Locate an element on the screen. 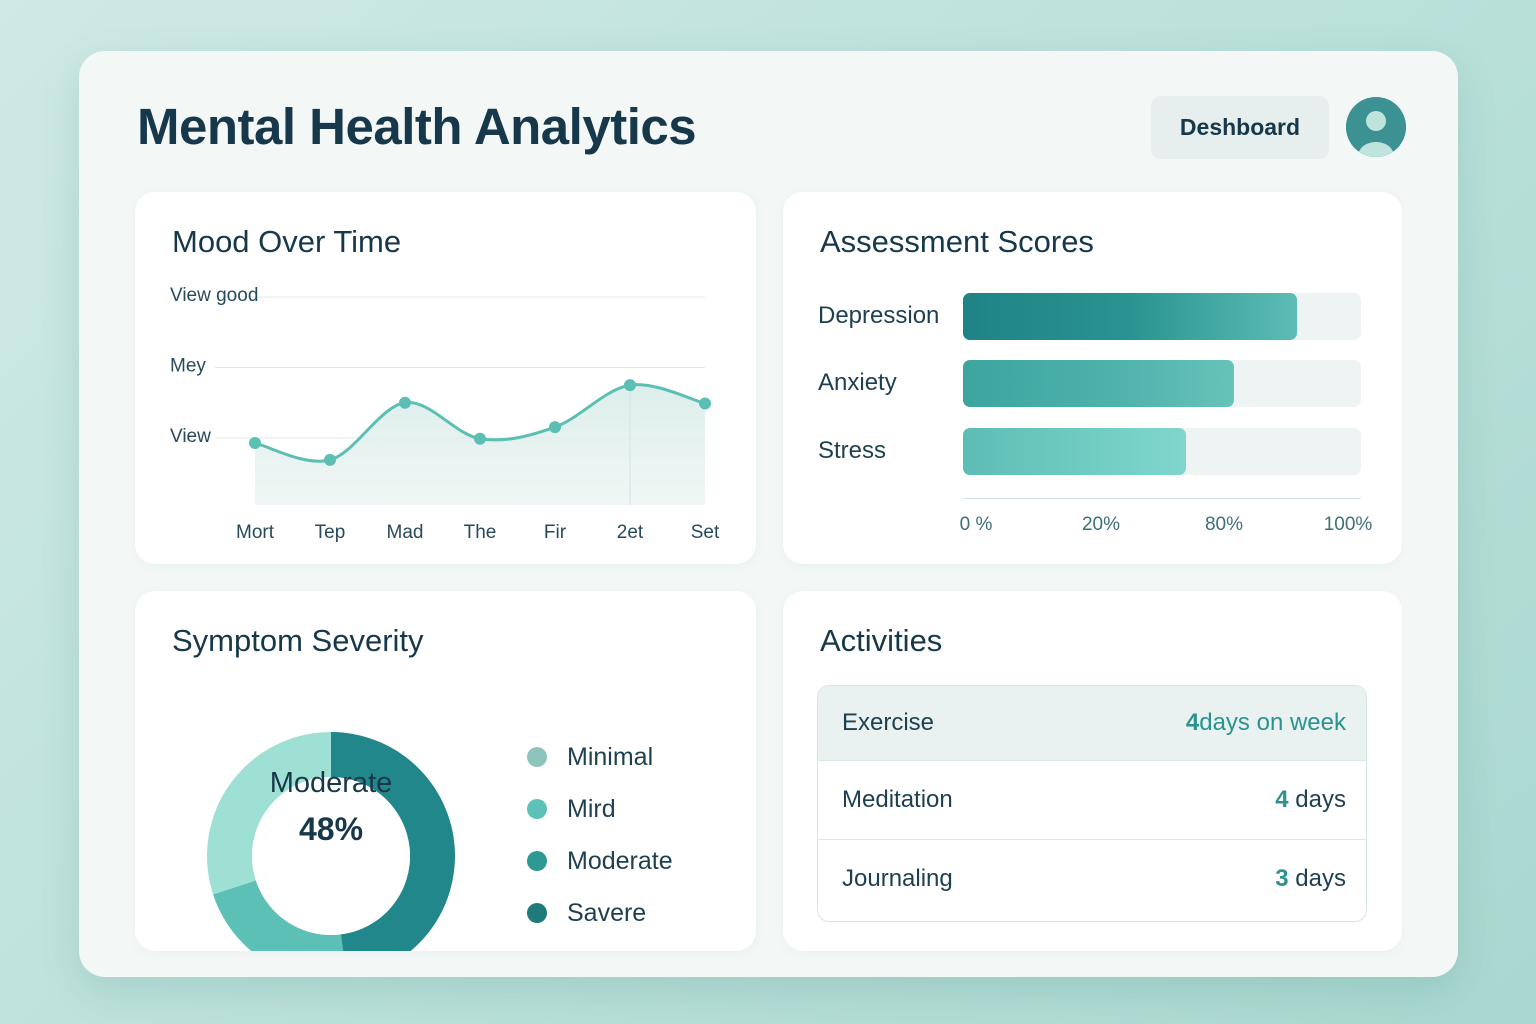  bar-label-stress: Stress is located at coordinates (852, 450).